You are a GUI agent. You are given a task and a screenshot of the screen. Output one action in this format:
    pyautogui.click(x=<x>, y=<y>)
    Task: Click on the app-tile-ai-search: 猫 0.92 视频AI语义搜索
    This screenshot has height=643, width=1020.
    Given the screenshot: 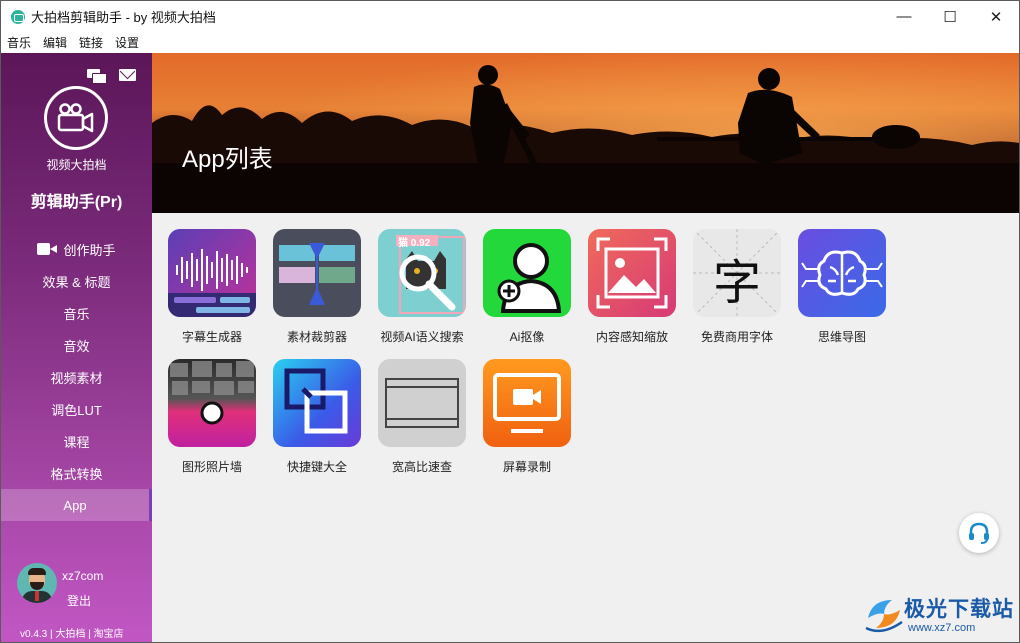 What is the action you would take?
    pyautogui.click(x=422, y=287)
    